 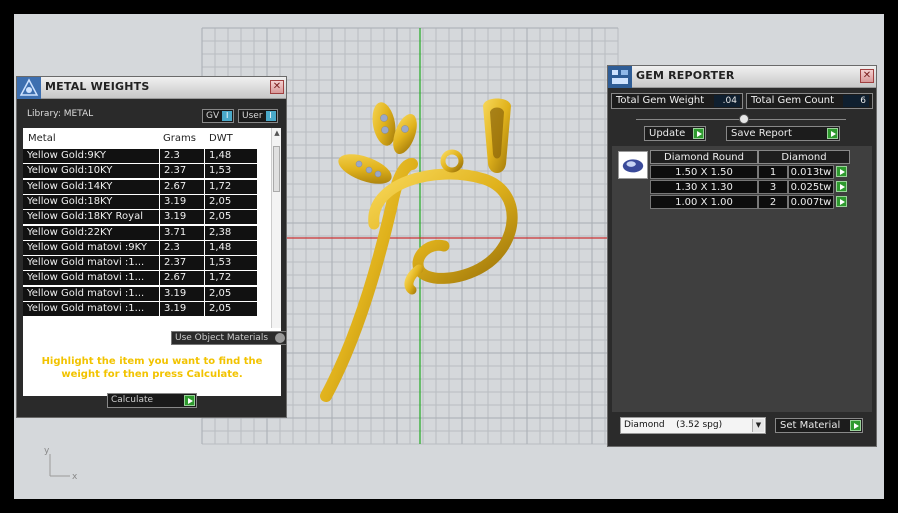 I want to click on update-button: Update, so click(x=675, y=133).